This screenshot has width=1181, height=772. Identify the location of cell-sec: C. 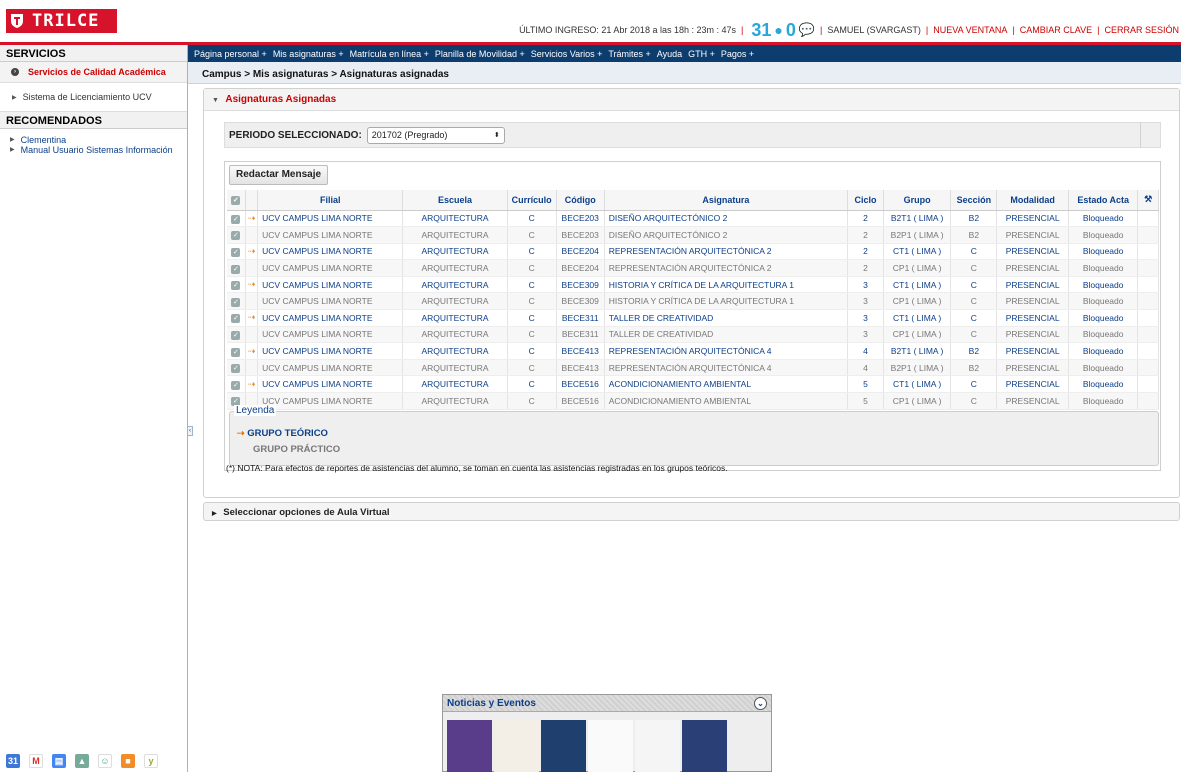
(974, 318).